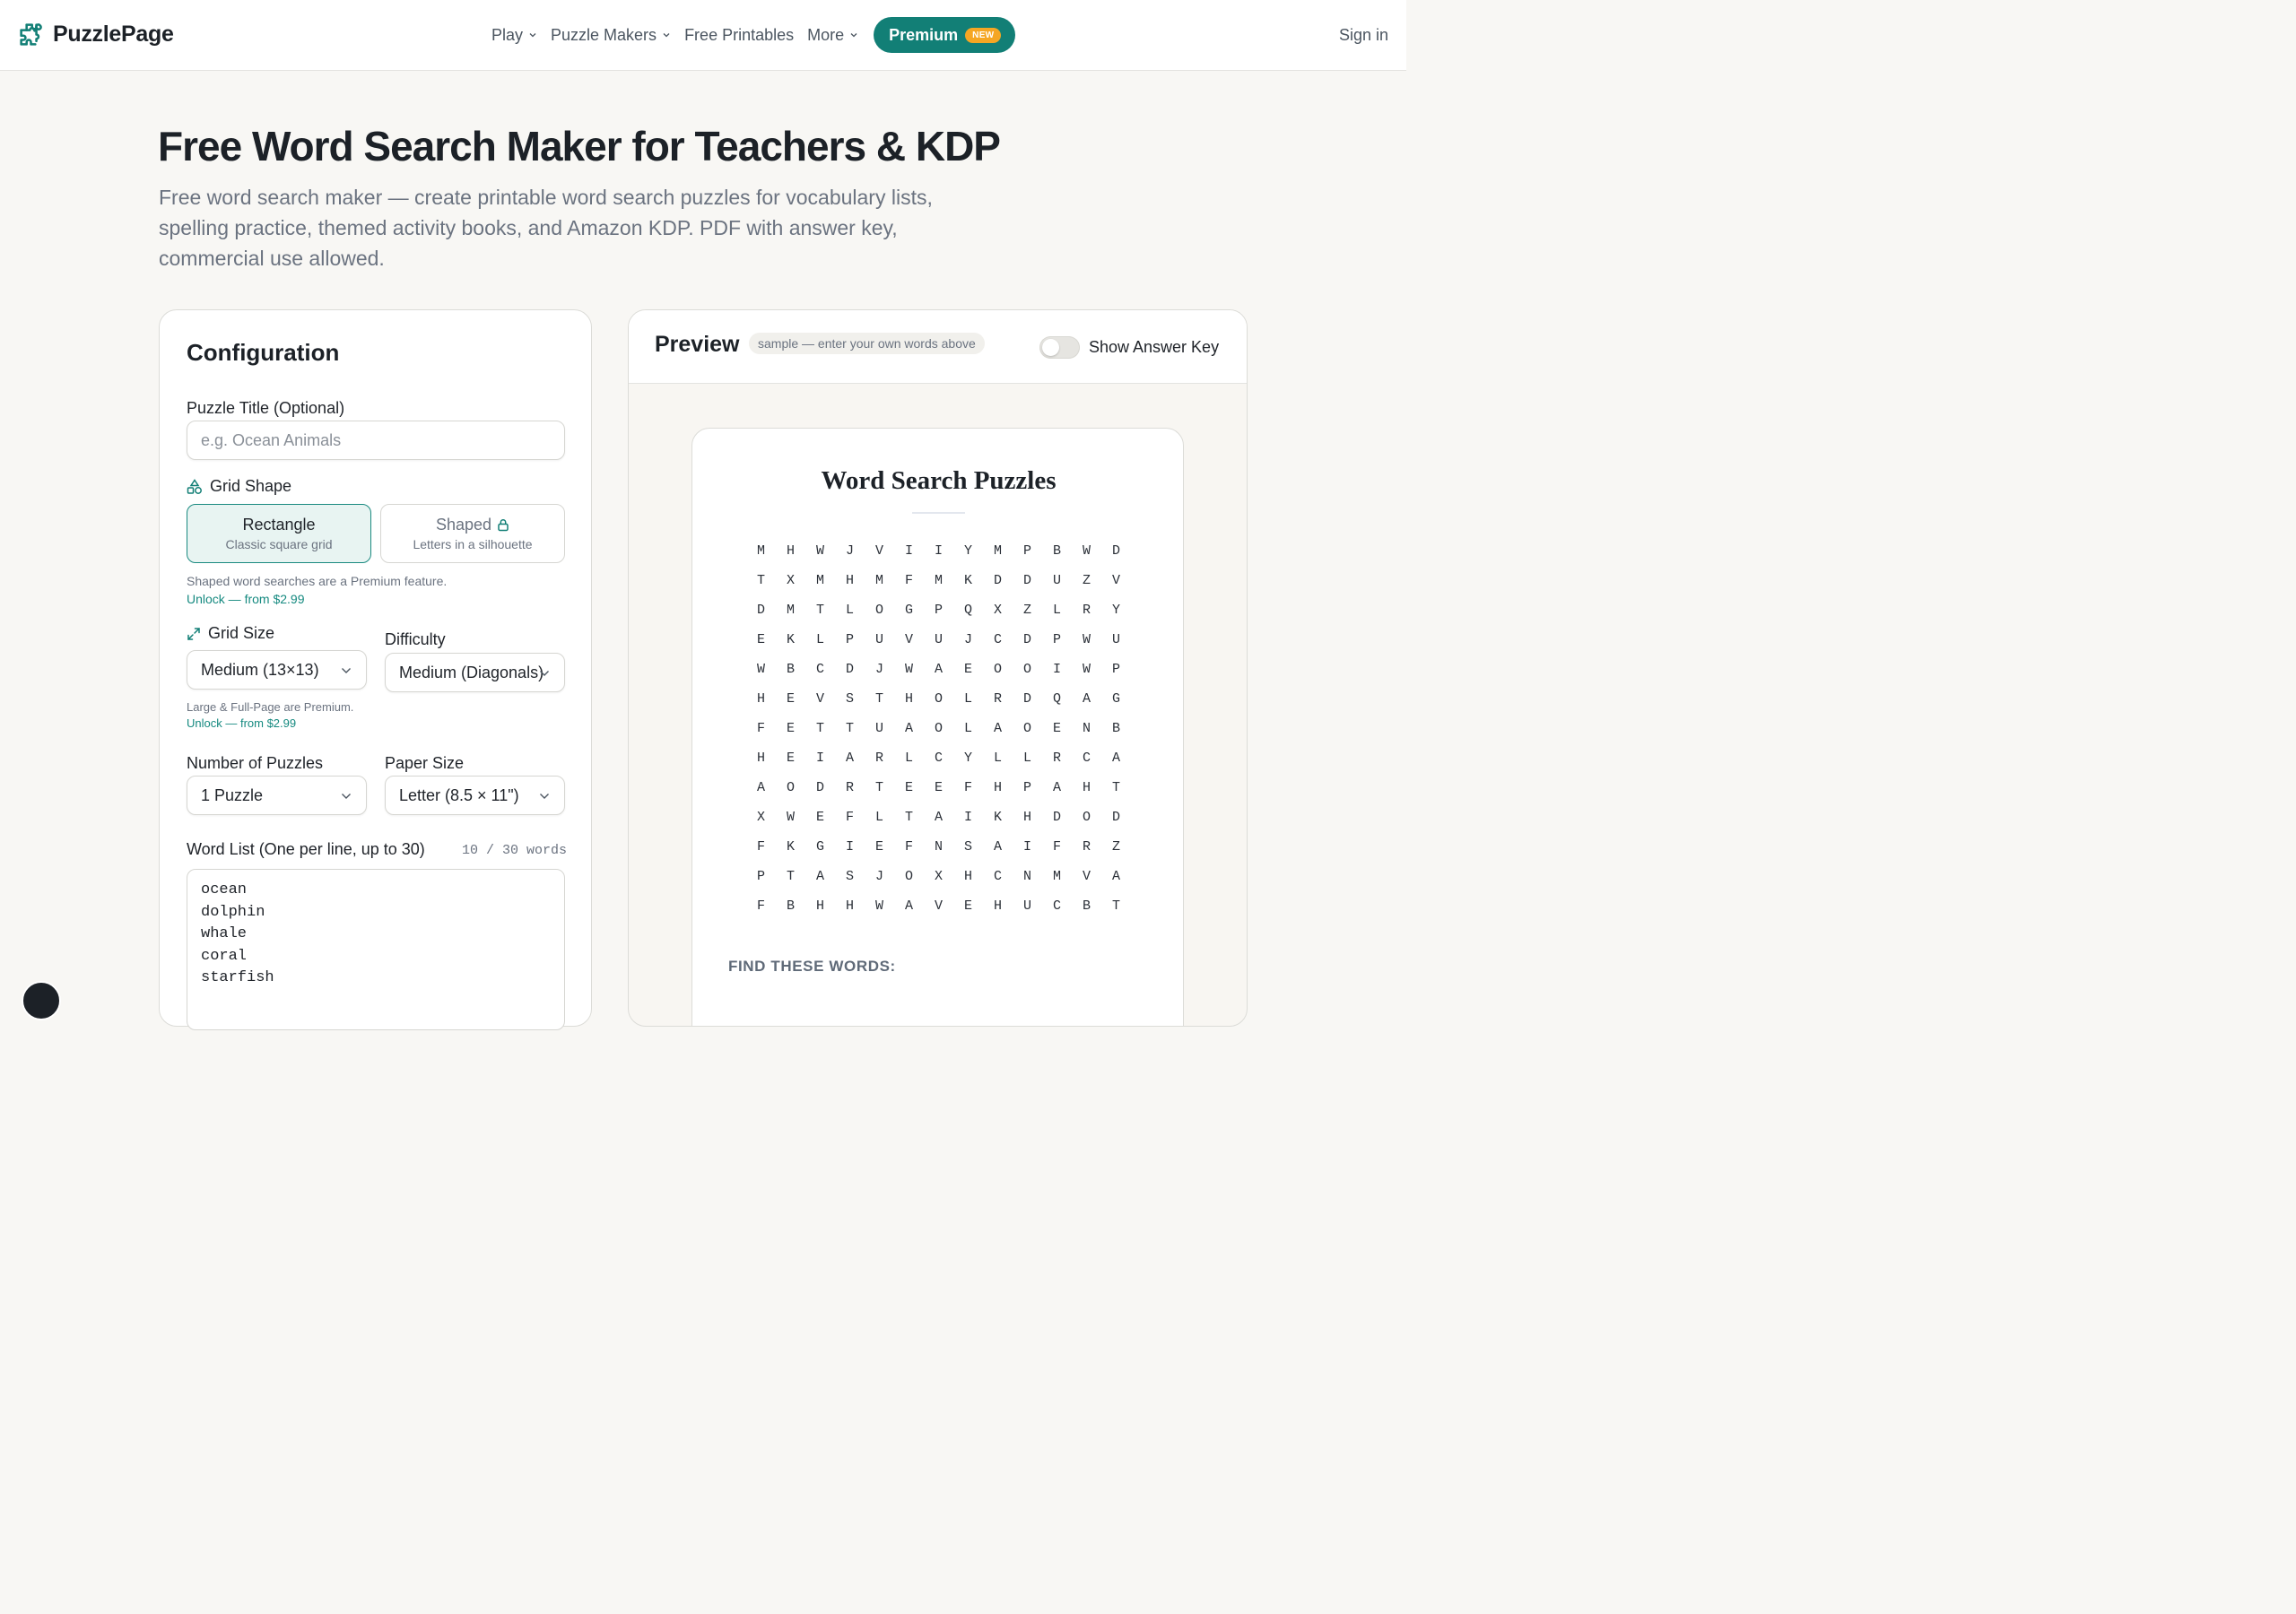 This screenshot has width=2296, height=1614. I want to click on grid-size-select: Medium (13×13), so click(277, 670).